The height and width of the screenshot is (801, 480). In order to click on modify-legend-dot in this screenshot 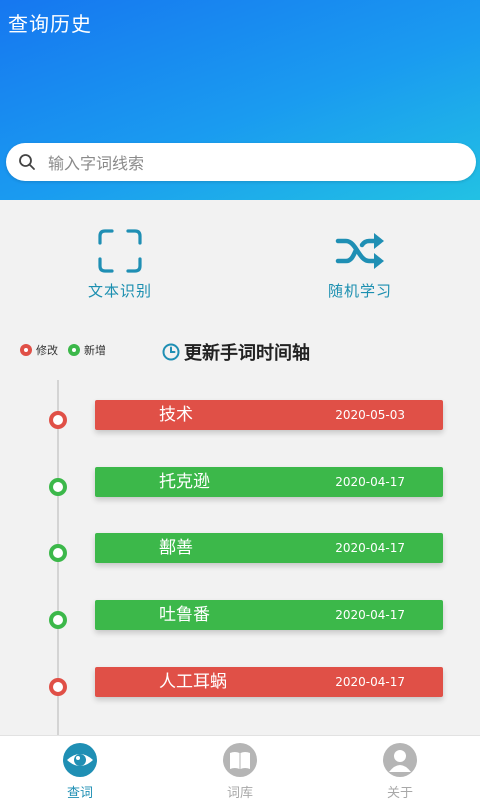, I will do `click(26, 350)`.